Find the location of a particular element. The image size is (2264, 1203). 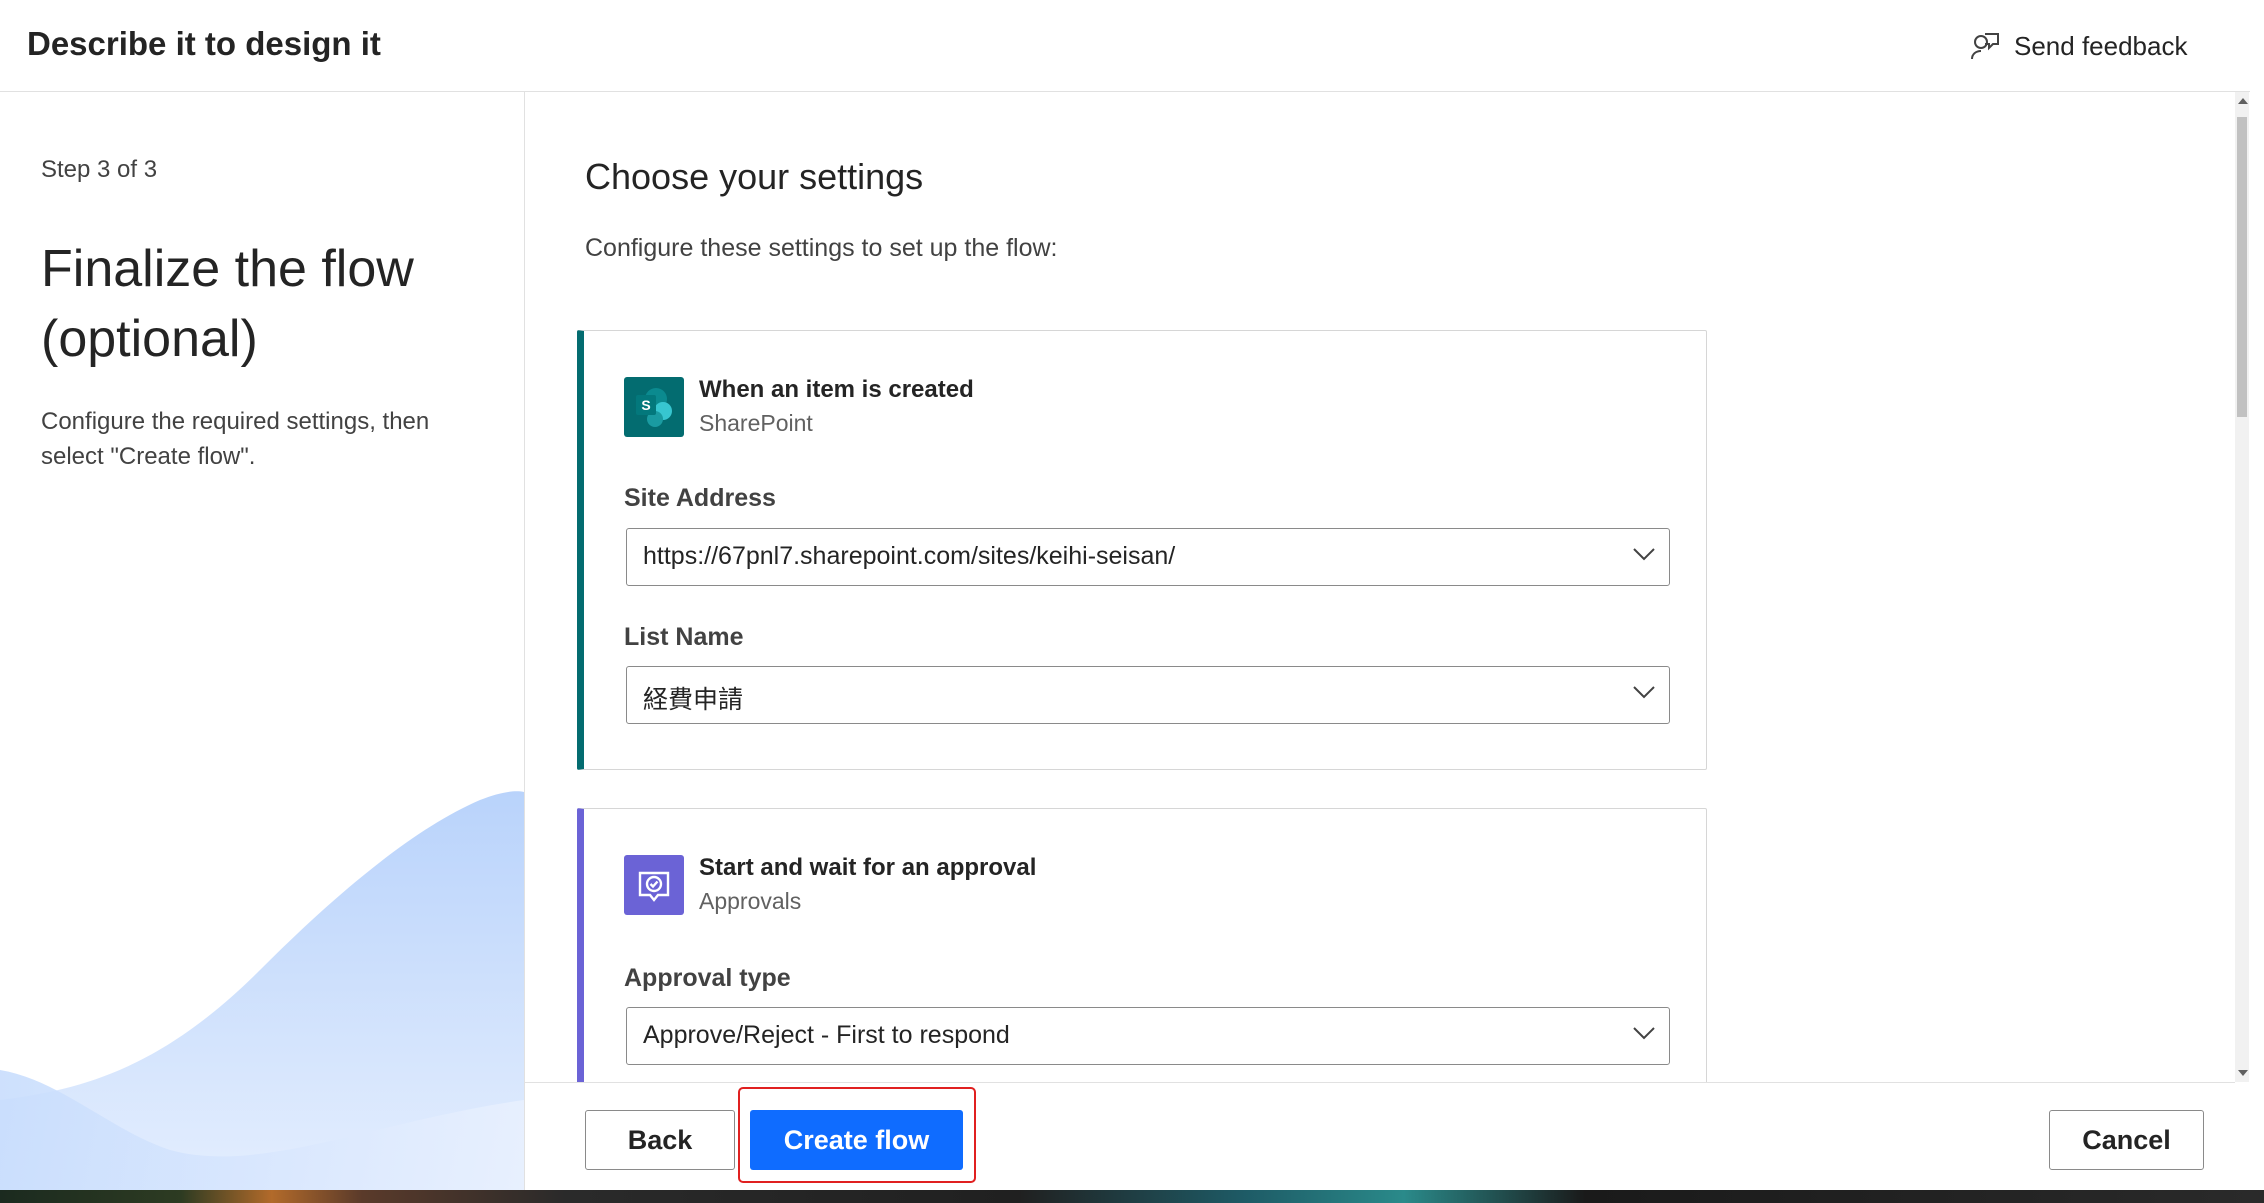

svg-text: S is located at coordinates (645, 405).